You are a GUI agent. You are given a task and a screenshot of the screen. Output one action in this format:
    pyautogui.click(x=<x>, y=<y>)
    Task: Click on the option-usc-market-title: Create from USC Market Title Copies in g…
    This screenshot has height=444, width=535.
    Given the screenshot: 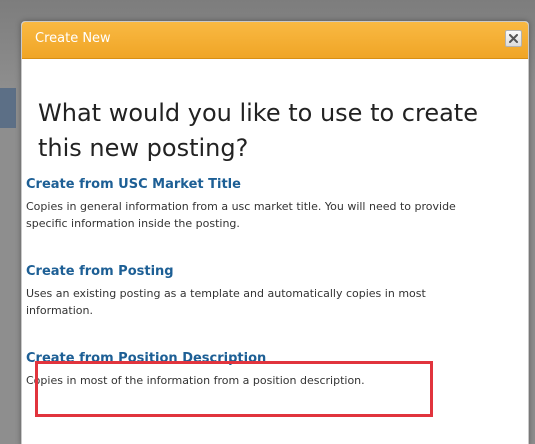 What is the action you would take?
    pyautogui.click(x=256, y=202)
    